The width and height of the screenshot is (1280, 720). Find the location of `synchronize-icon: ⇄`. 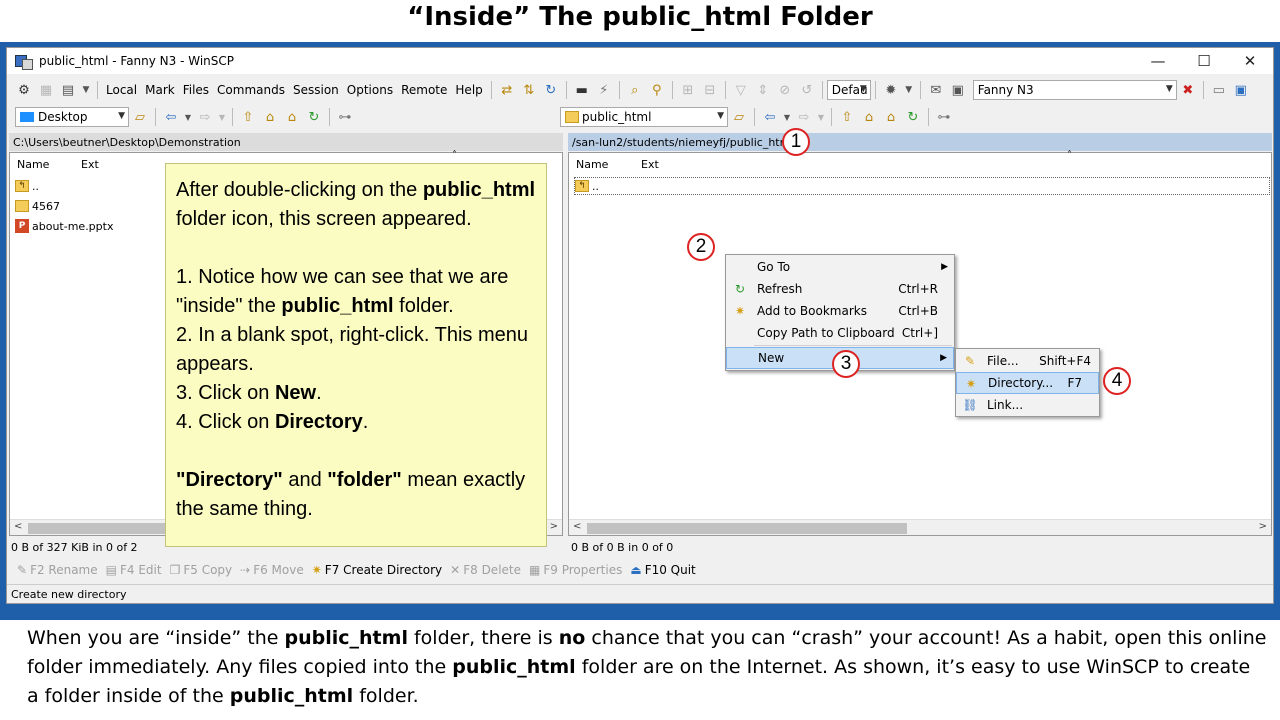

synchronize-icon: ⇄ is located at coordinates (507, 90).